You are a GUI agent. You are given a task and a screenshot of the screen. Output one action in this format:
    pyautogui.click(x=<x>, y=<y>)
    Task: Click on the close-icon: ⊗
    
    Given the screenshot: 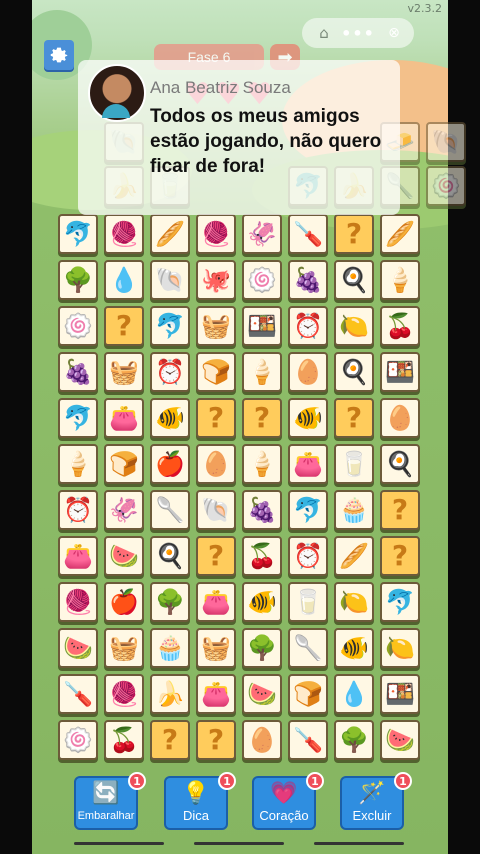 What is the action you would take?
    pyautogui.click(x=394, y=33)
    